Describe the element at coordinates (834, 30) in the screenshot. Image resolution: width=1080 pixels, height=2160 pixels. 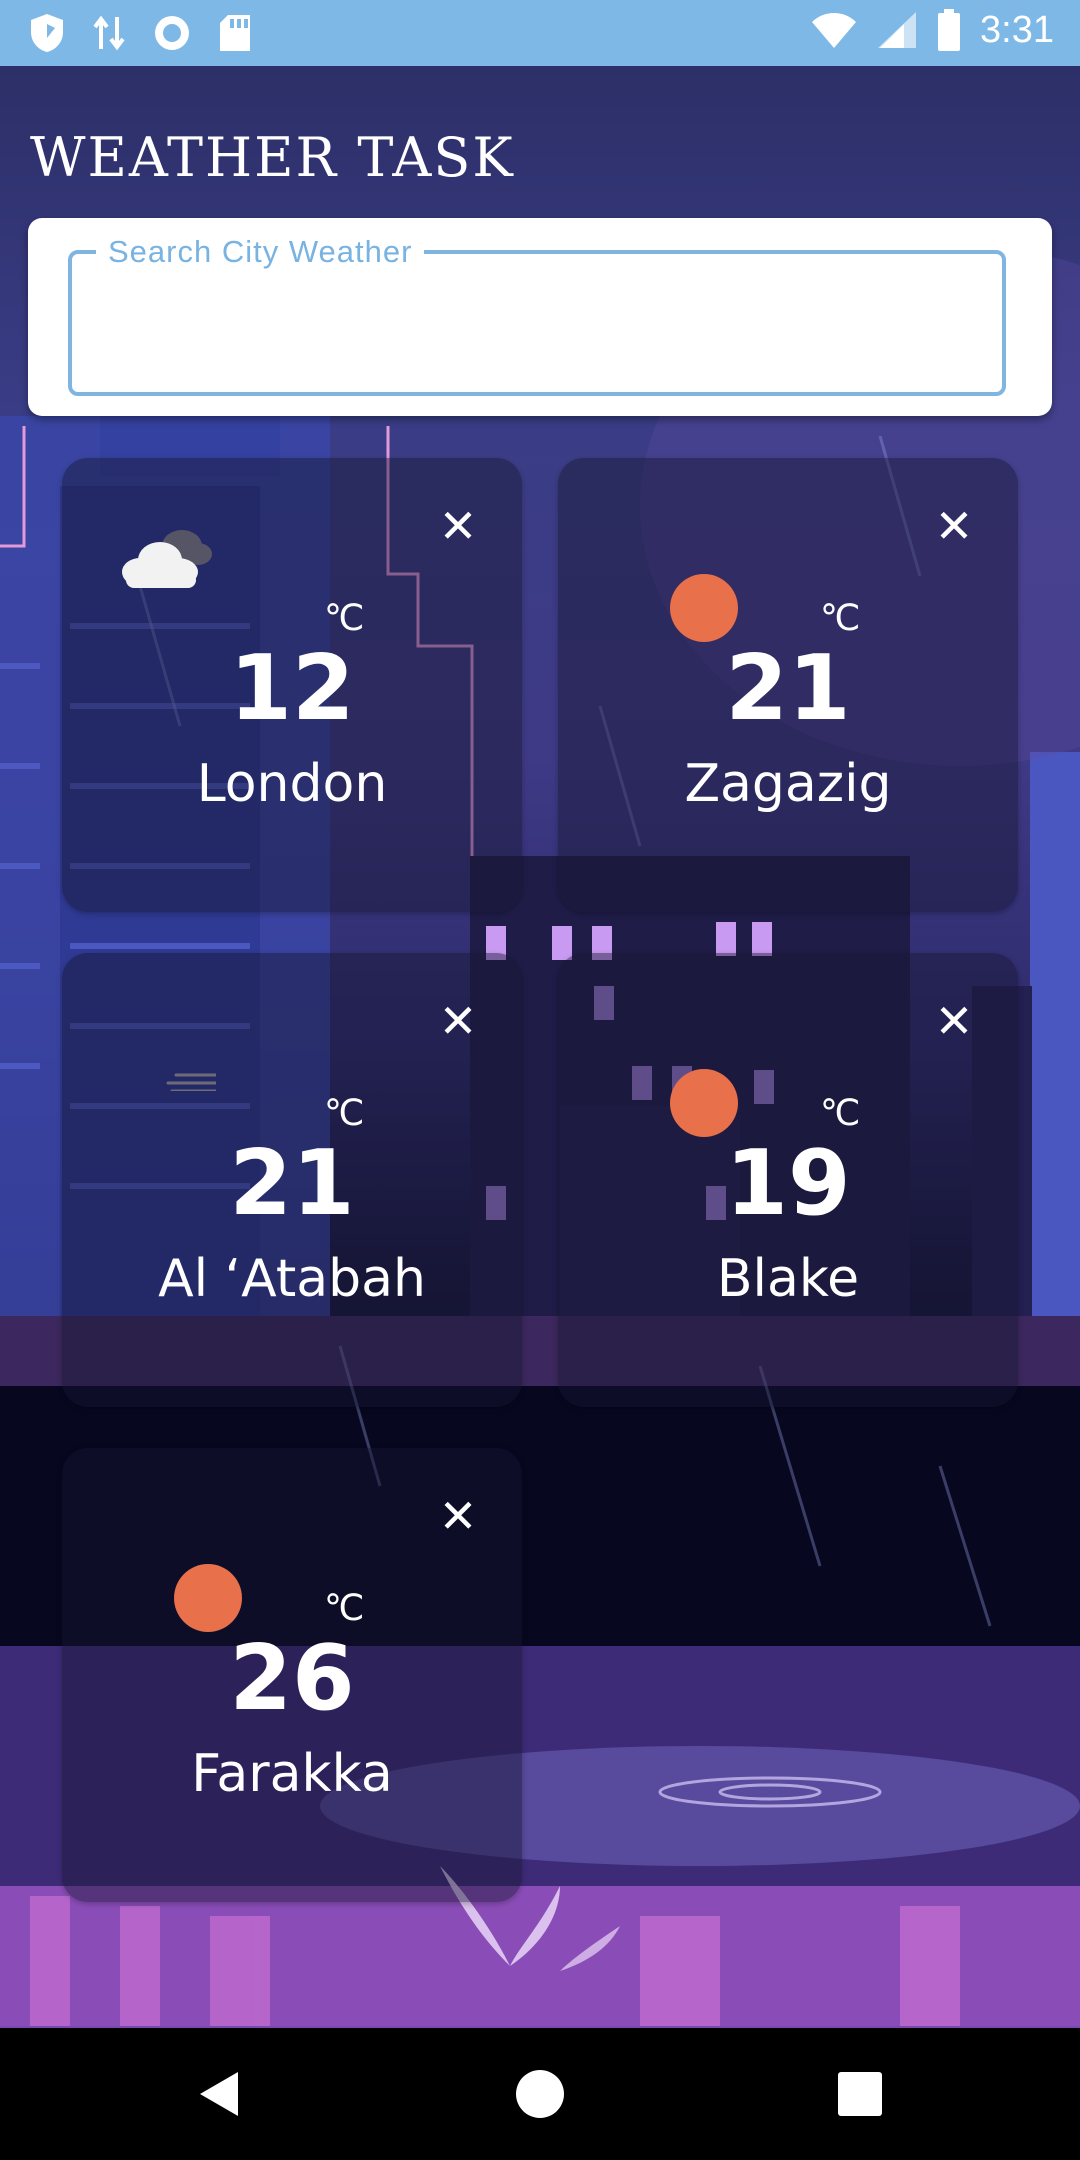
I see `wifi-icon` at that location.